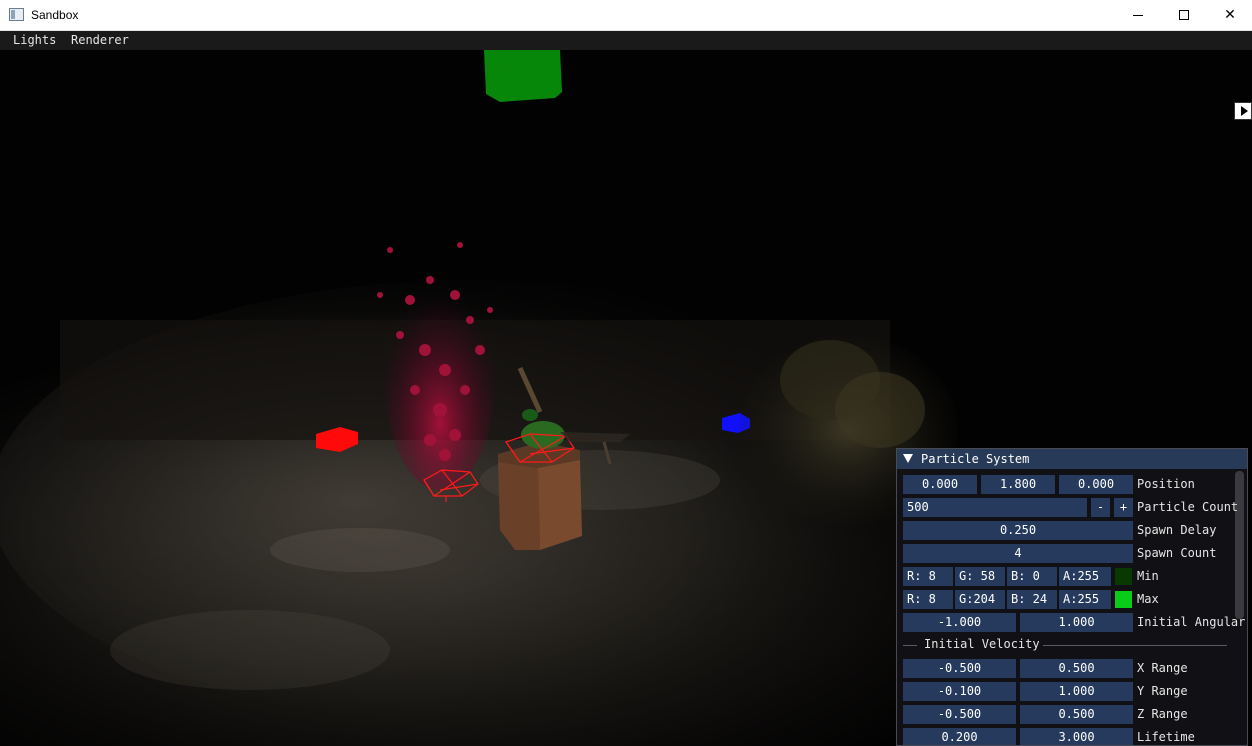 The width and height of the screenshot is (1252, 746). I want to click on spawn-delay-row: 0.250 Spawn Delay, so click(1073, 530).